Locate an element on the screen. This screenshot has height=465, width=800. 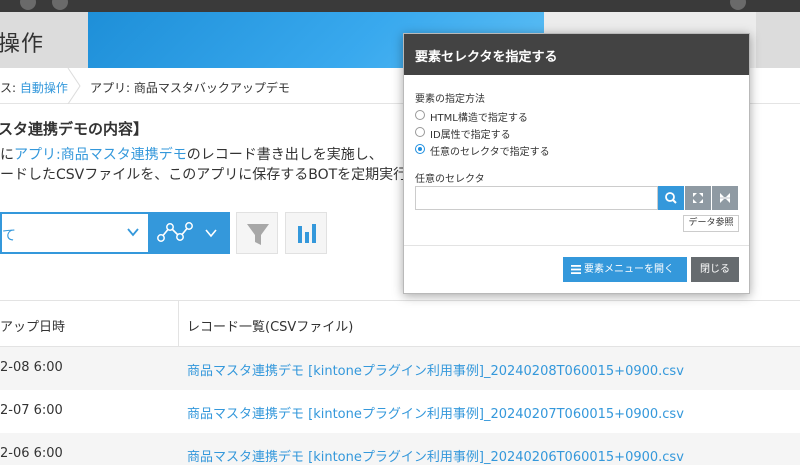
expand-button is located at coordinates (698, 198).